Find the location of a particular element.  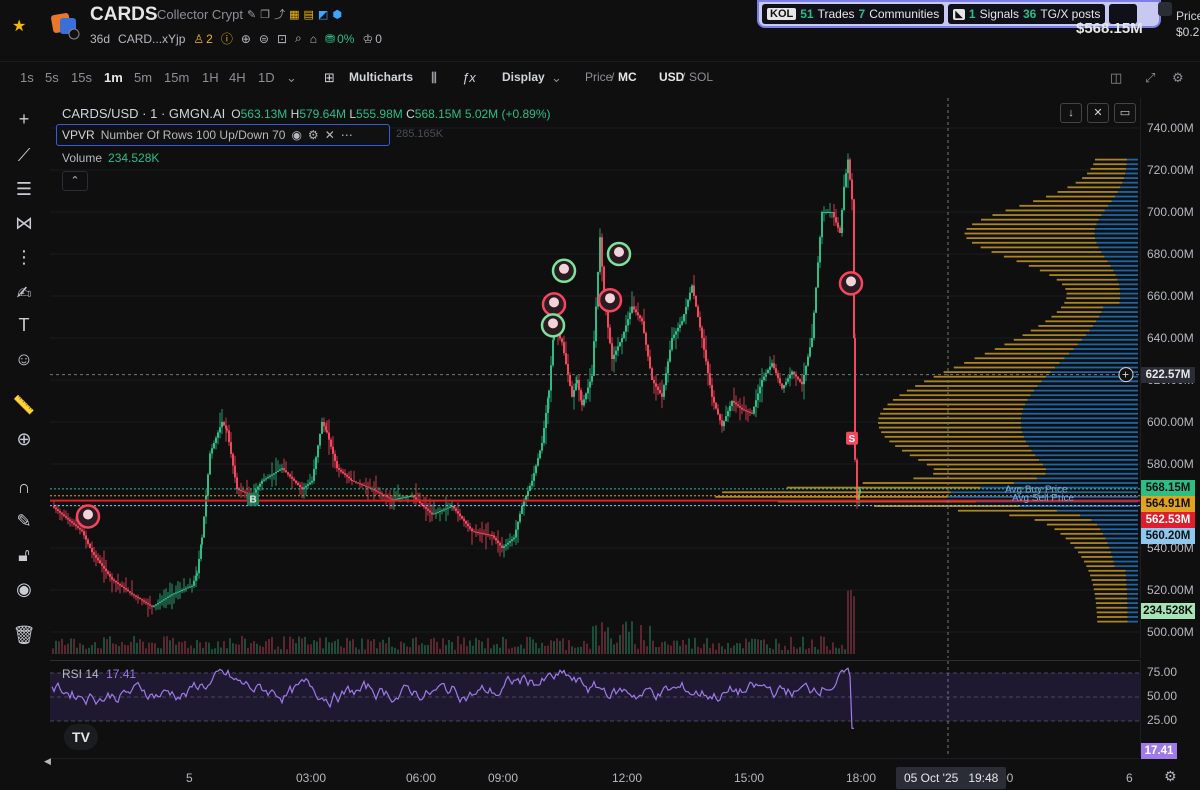

price-toggle: Price is located at coordinates (598, 77).